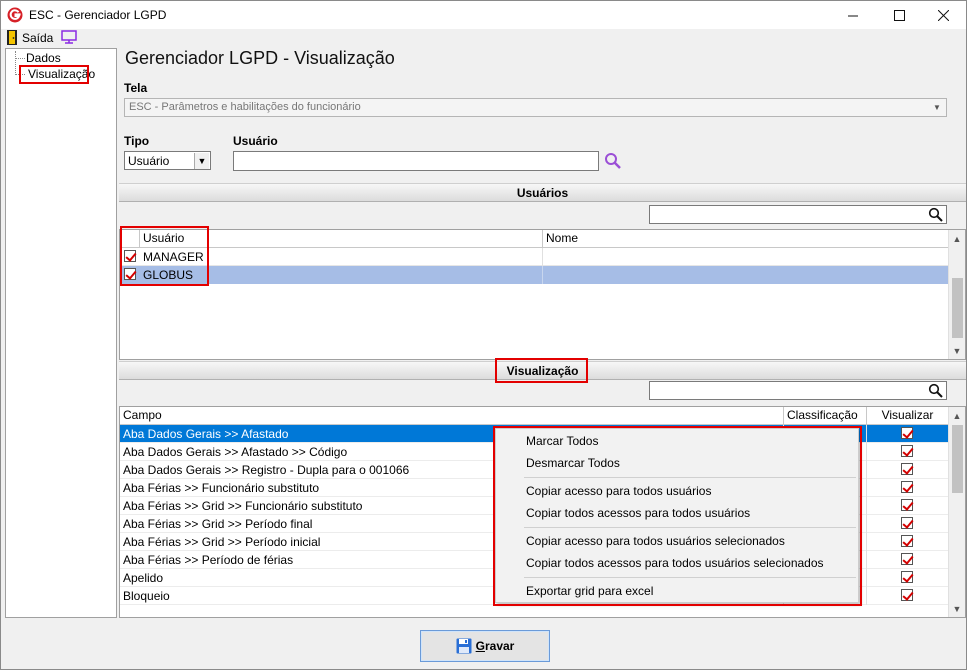  Describe the element at coordinates (130, 239) in the screenshot. I see `users-grid-check-header` at that location.